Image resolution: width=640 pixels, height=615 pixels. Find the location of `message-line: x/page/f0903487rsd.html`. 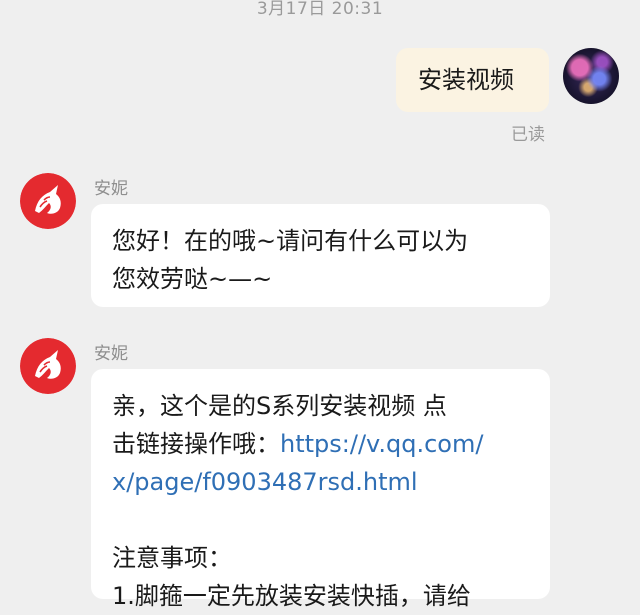

message-line: x/page/f0903487rsd.html is located at coordinates (322, 482).